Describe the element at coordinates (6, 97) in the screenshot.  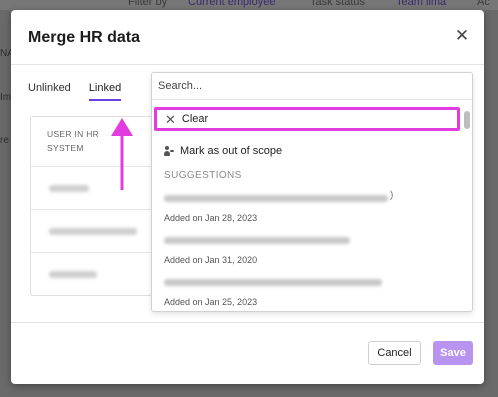
I see `background-fragment: Im` at that location.